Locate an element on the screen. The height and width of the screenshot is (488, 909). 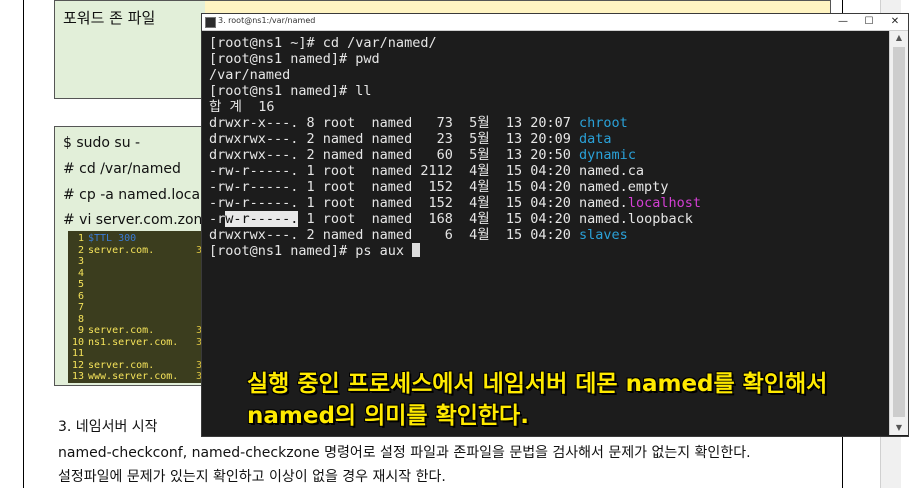
terminal-text: localhost is located at coordinates (664, 203).